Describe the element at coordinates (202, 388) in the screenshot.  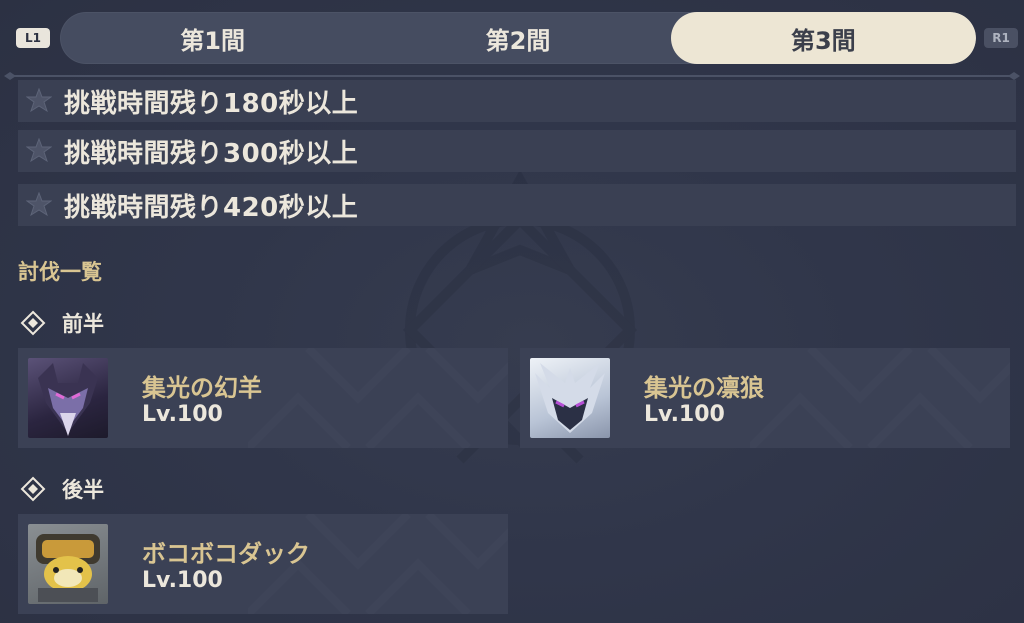
I see `enemy-name: 集光の幻羊` at that location.